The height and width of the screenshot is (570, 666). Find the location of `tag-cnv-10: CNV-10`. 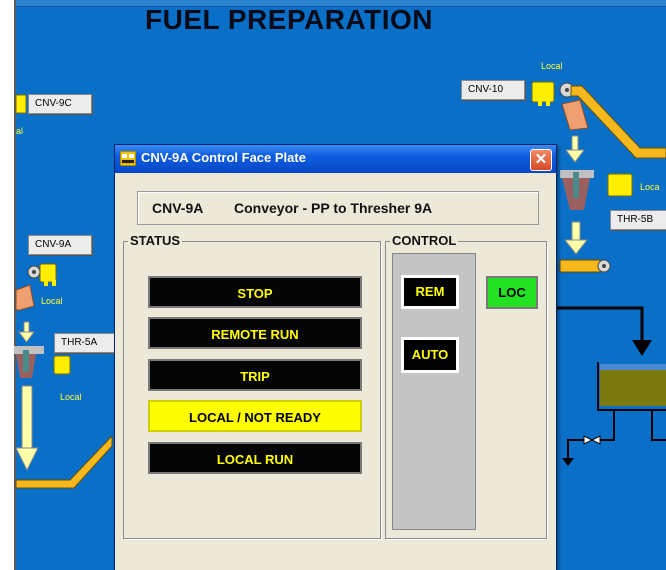

tag-cnv-10: CNV-10 is located at coordinates (493, 90).